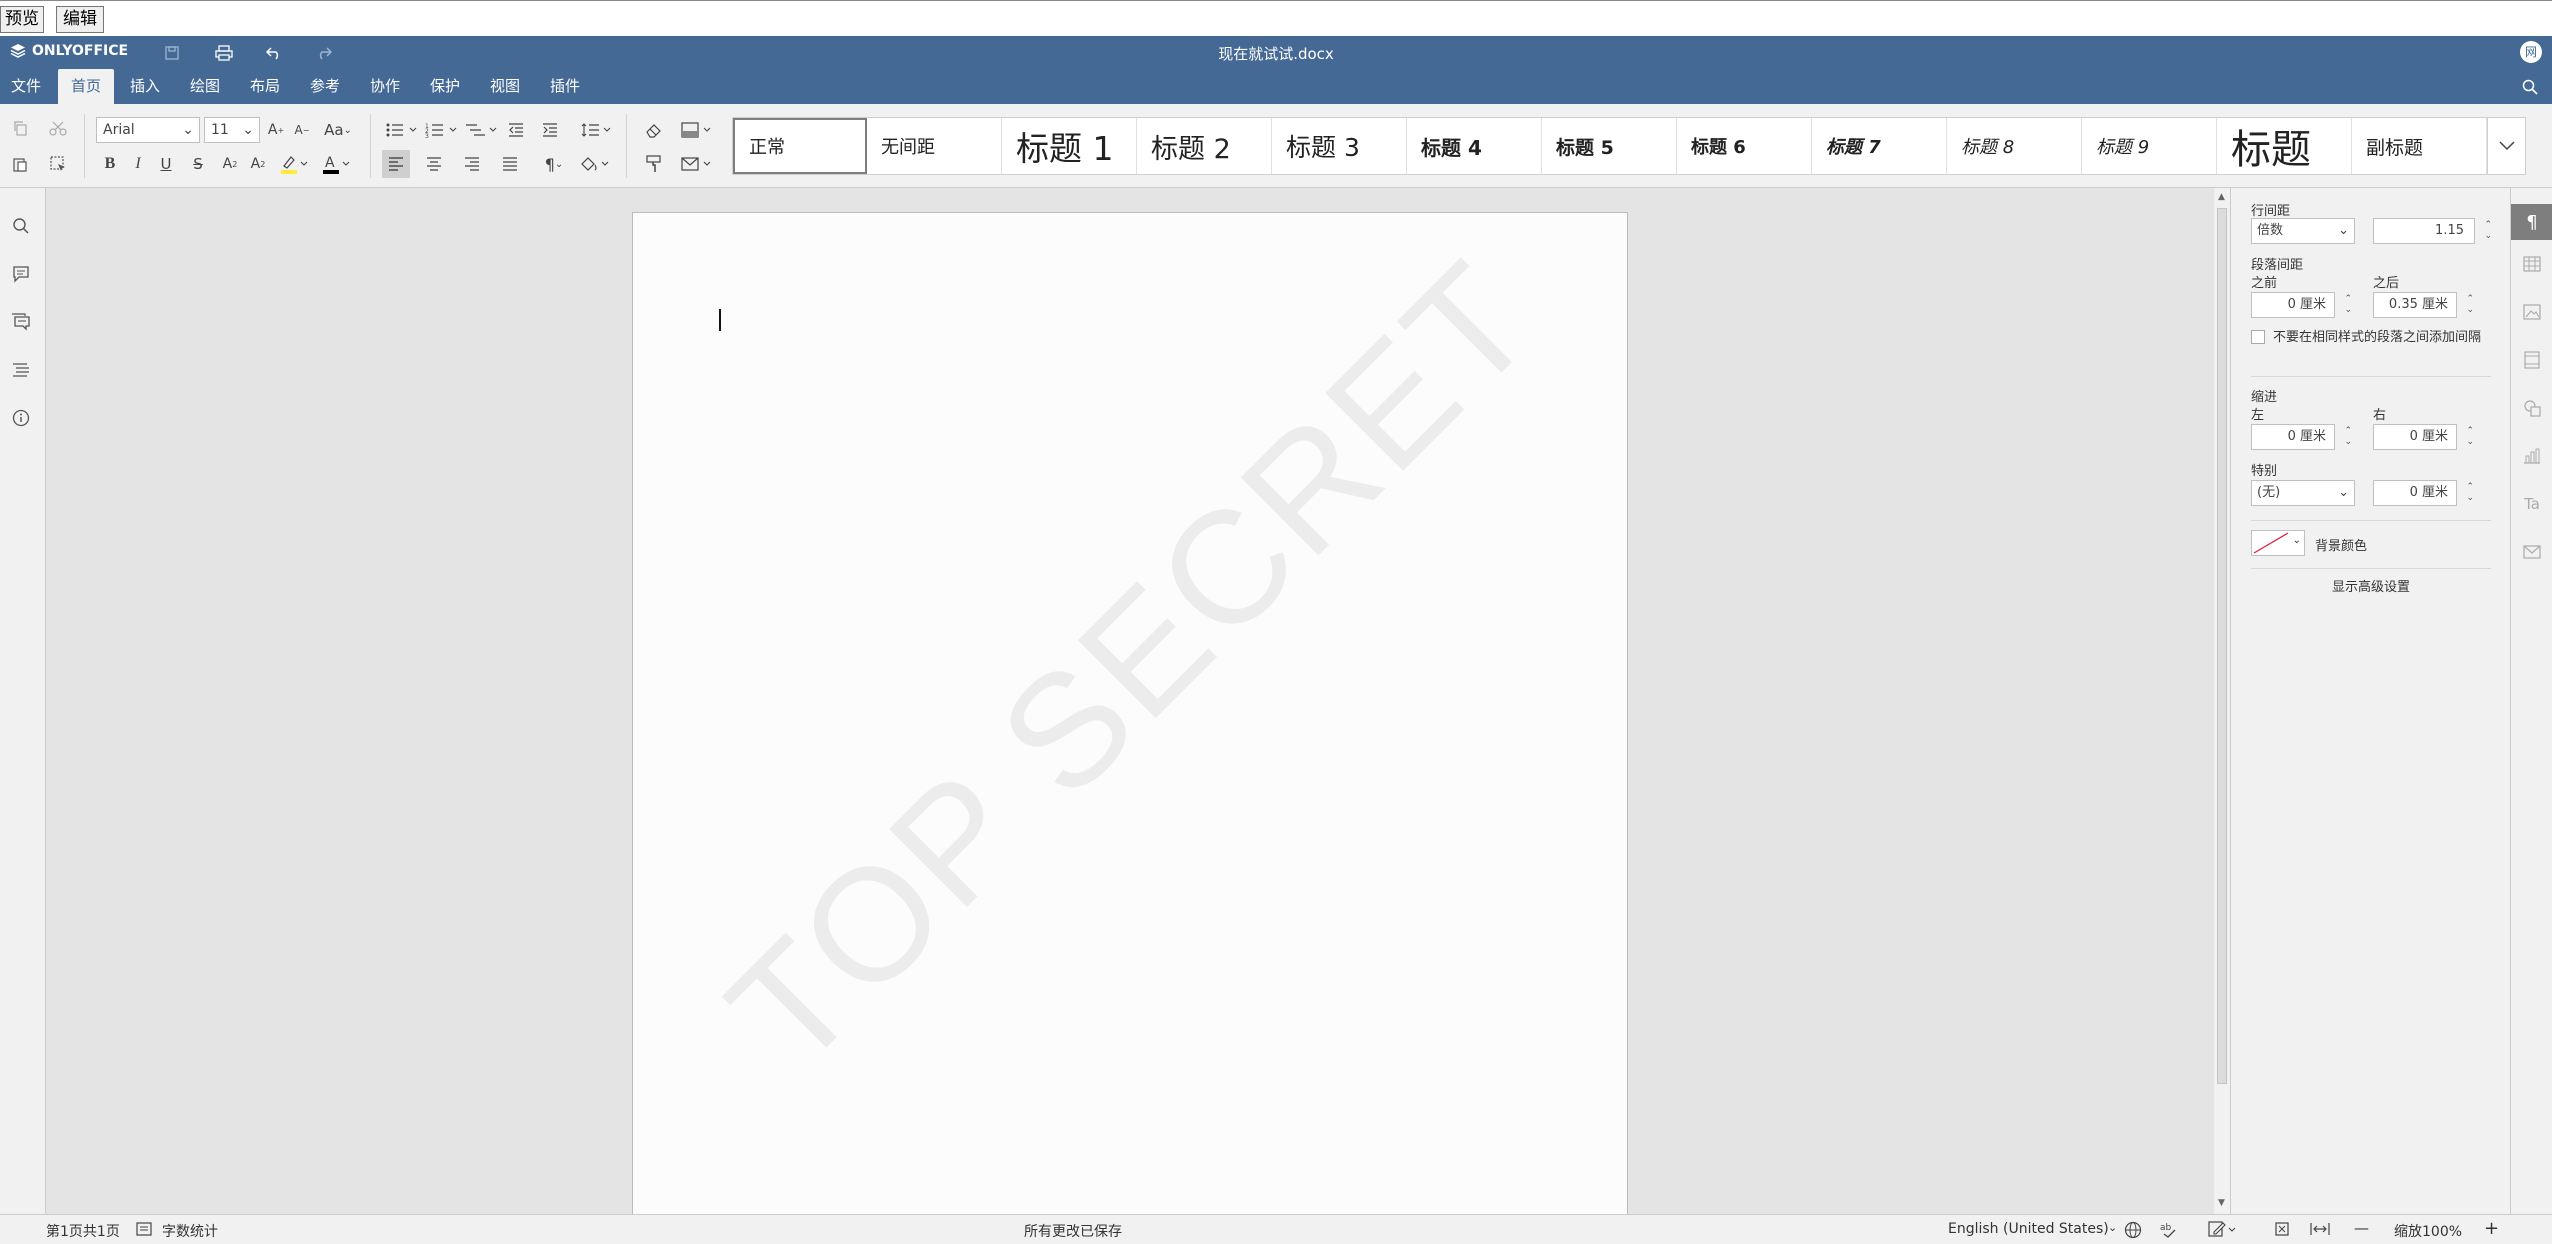 The image size is (2552, 1244). What do you see at coordinates (2301, 305) in the screenshot?
I see `spacing-before-input: 0 厘米 ⌃ ⌄` at bounding box center [2301, 305].